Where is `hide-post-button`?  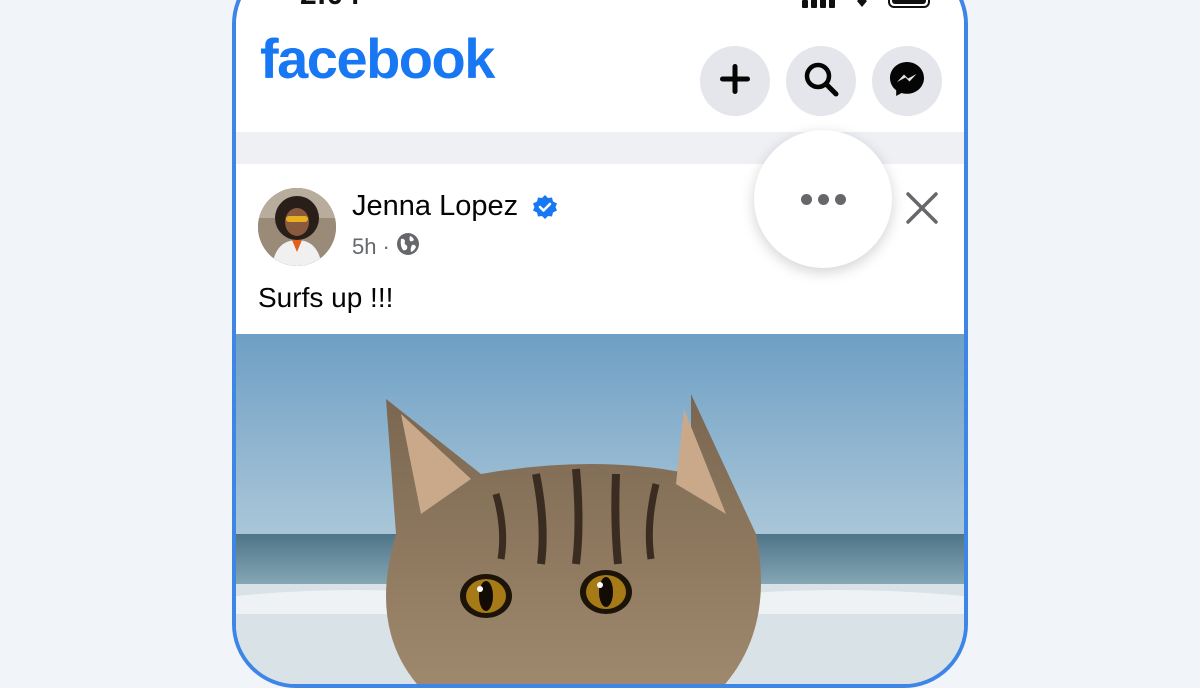
hide-post-button is located at coordinates (922, 210).